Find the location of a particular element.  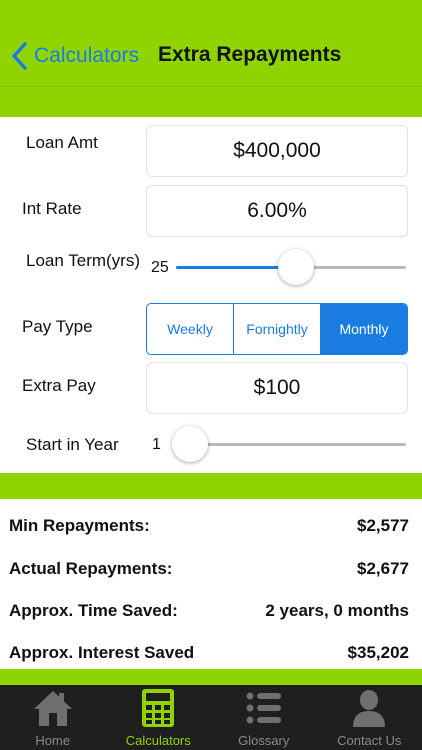

result-value: $2,677 is located at coordinates (383, 568).